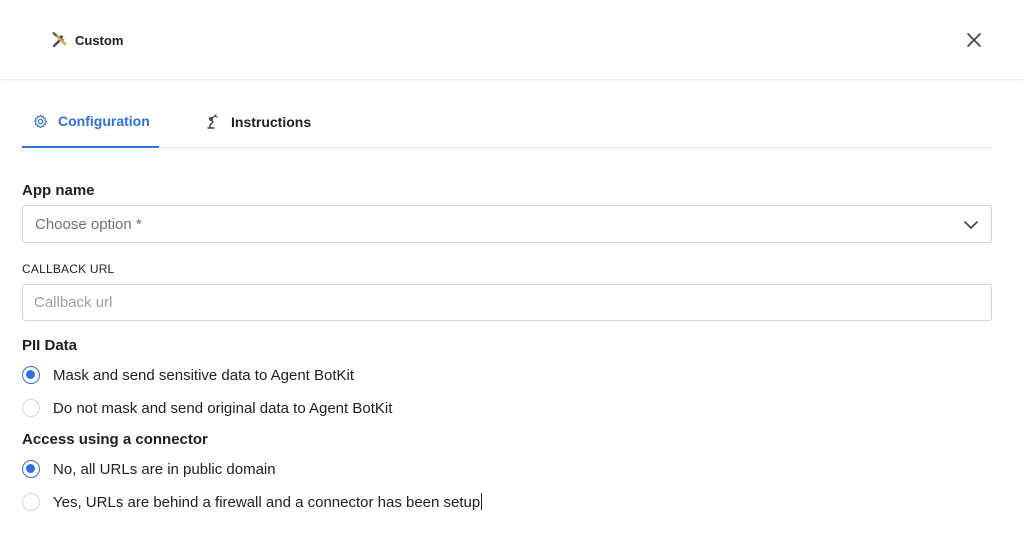 Image resolution: width=1024 pixels, height=539 pixels. I want to click on connector-option-public-text: No, all URLs are in public domain, so click(164, 469).